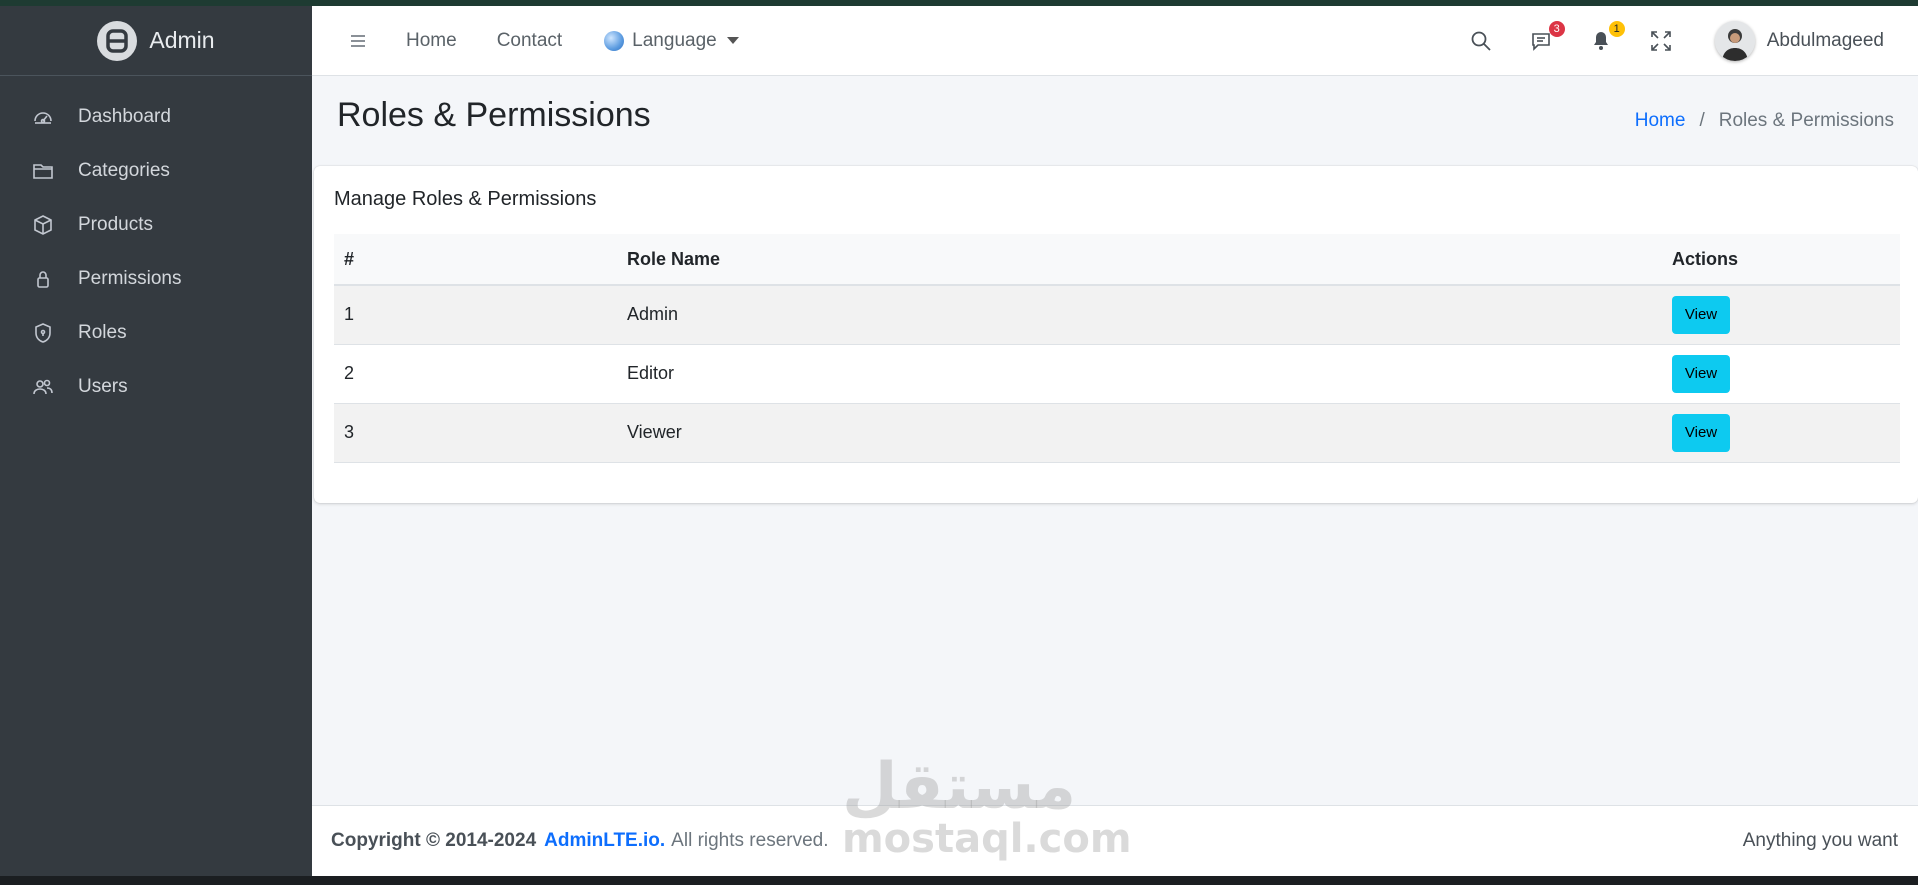 The image size is (1918, 885). What do you see at coordinates (1781, 260) in the screenshot?
I see `column-header-actions: Actions` at bounding box center [1781, 260].